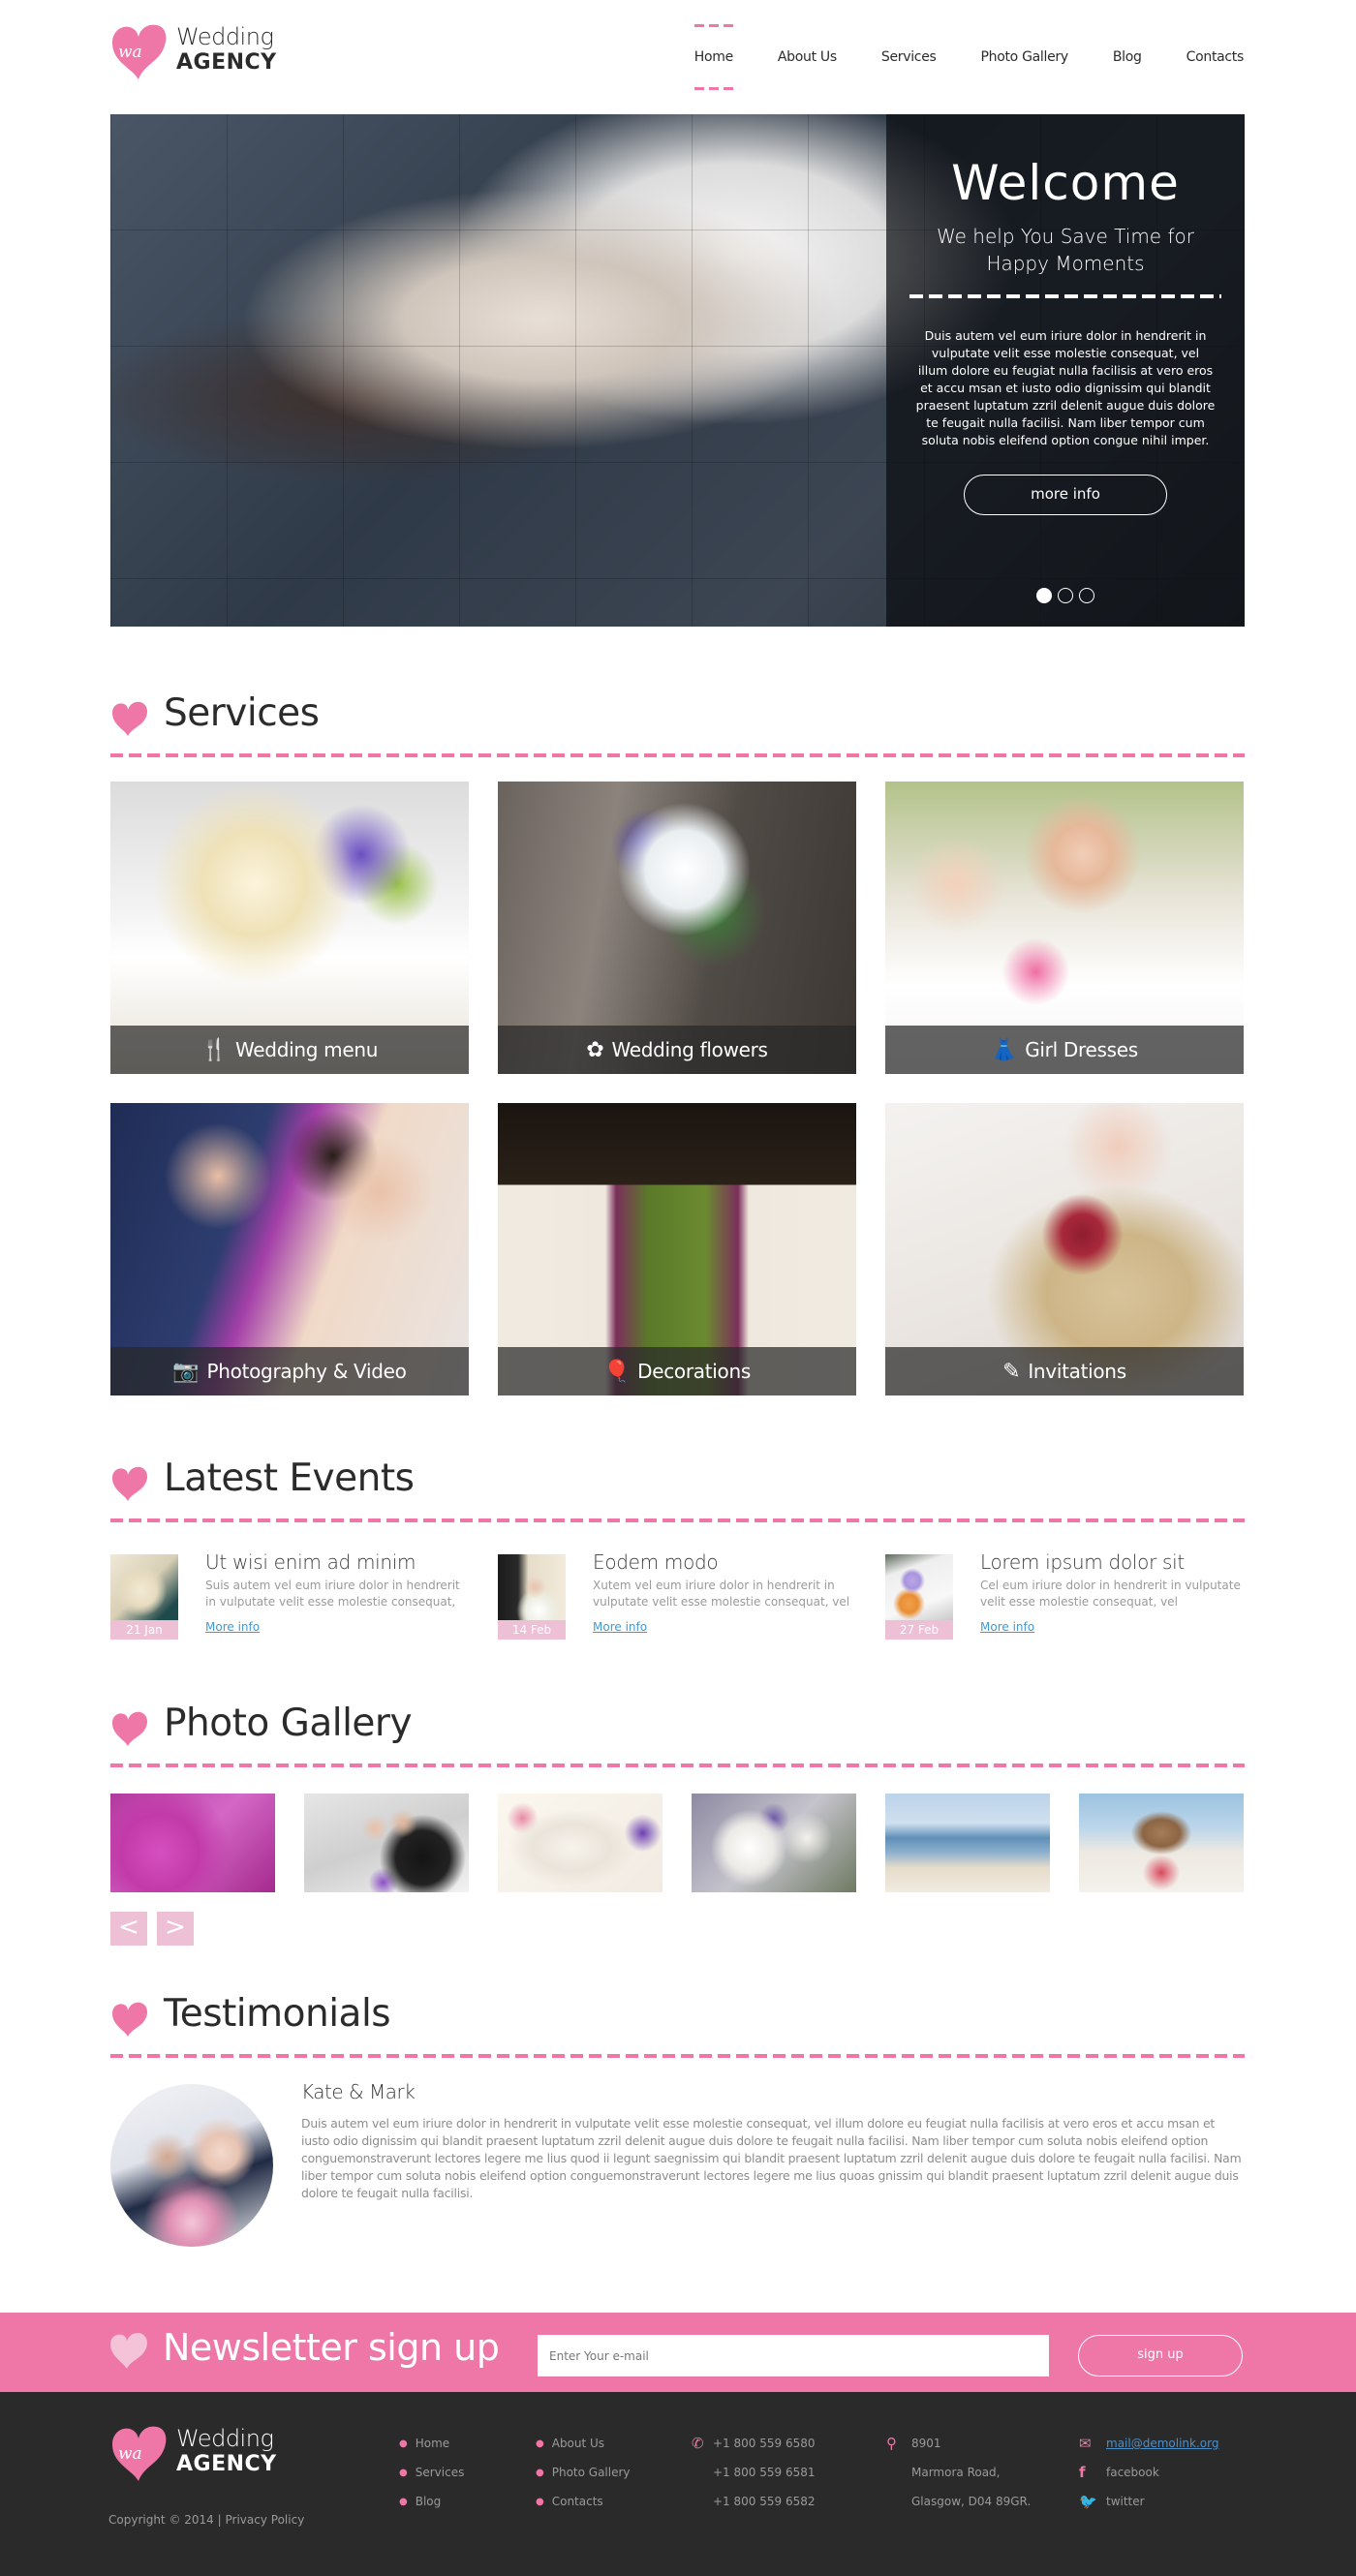  I want to click on facebook-icon: f, so click(1082, 2472).